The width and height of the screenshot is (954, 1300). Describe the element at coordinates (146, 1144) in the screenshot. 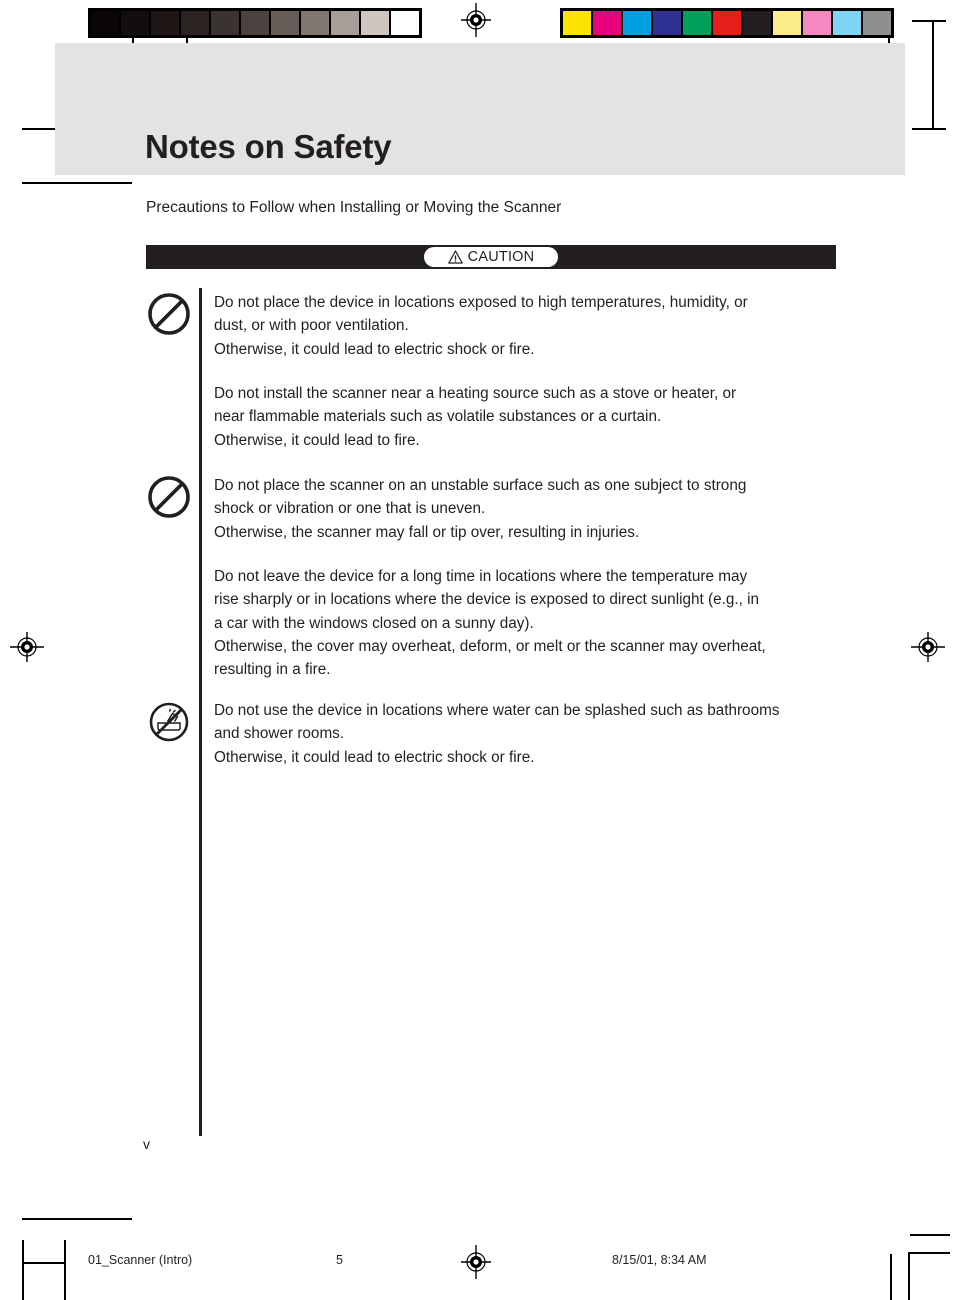

I see `folio-page-number: v` at that location.